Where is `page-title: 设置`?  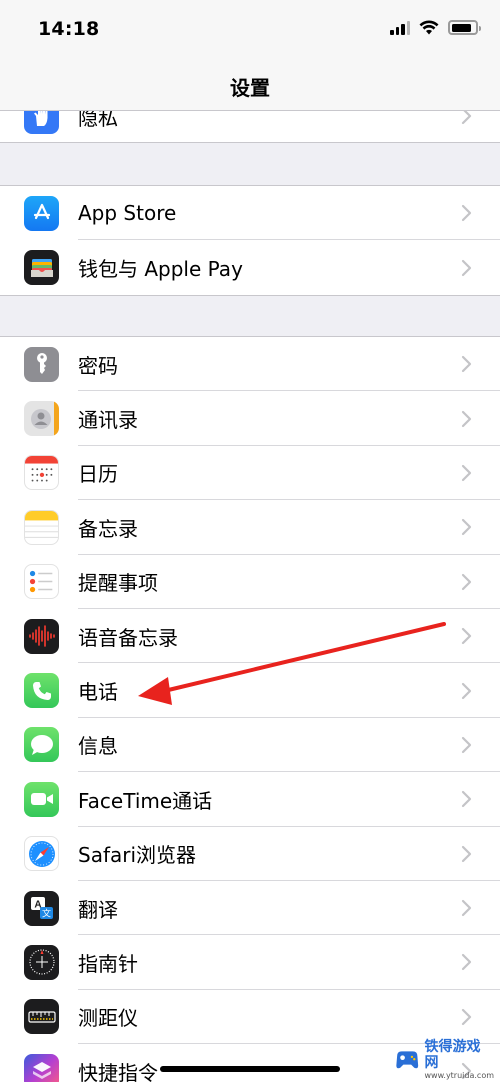 page-title: 设置 is located at coordinates (250, 88).